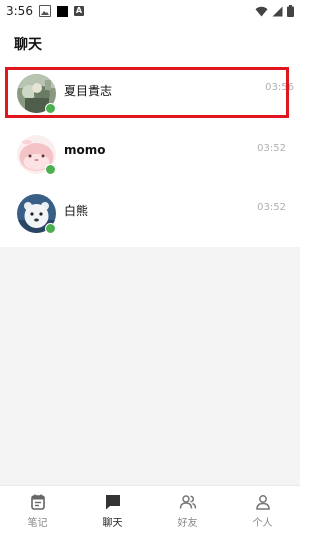  What do you see at coordinates (277, 11) in the screenshot?
I see `signal-icon` at bounding box center [277, 11].